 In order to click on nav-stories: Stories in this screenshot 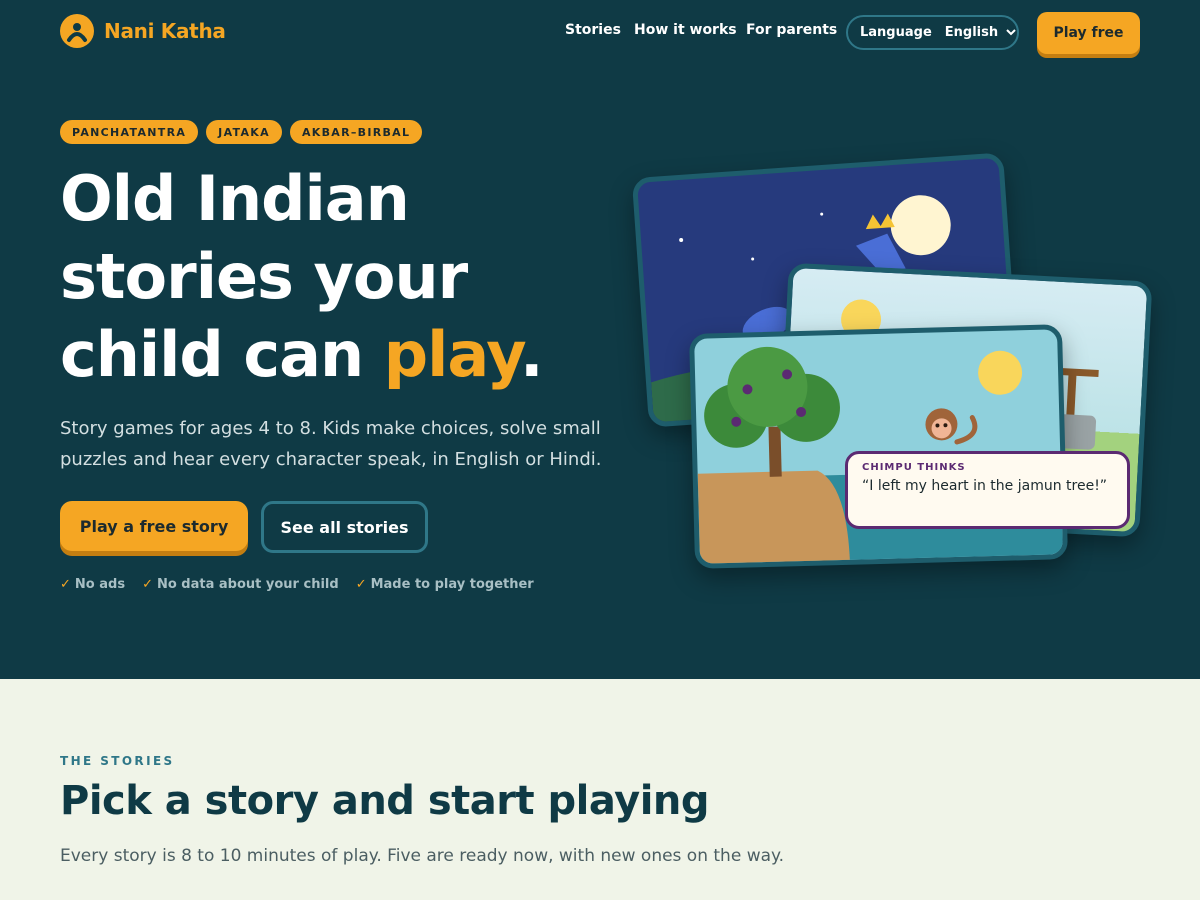, I will do `click(593, 30)`.